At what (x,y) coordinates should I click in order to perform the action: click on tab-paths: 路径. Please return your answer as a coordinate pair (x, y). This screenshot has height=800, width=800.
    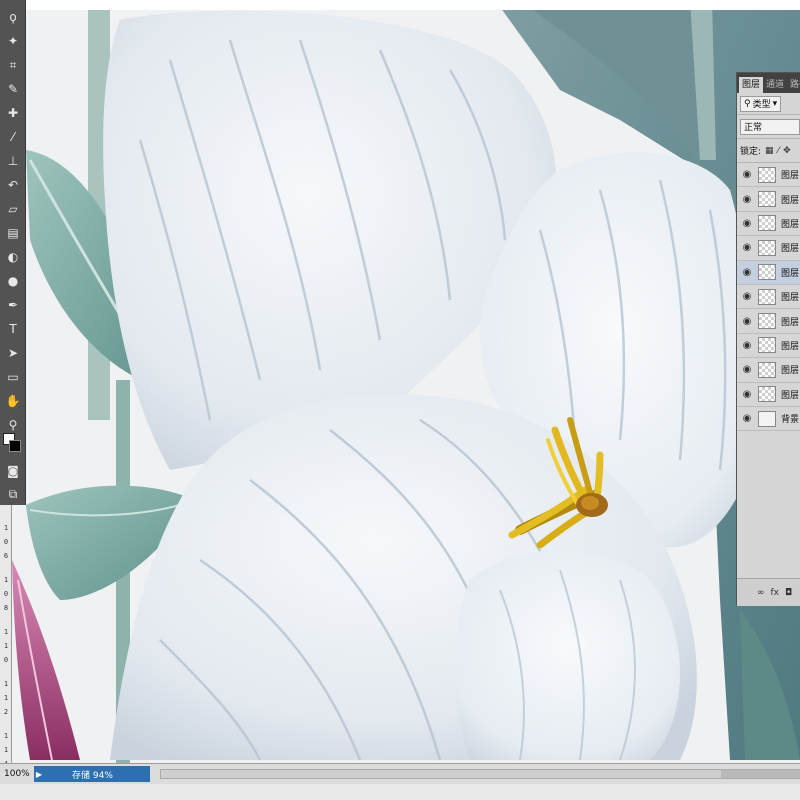
    Looking at the image, I should click on (793, 85).